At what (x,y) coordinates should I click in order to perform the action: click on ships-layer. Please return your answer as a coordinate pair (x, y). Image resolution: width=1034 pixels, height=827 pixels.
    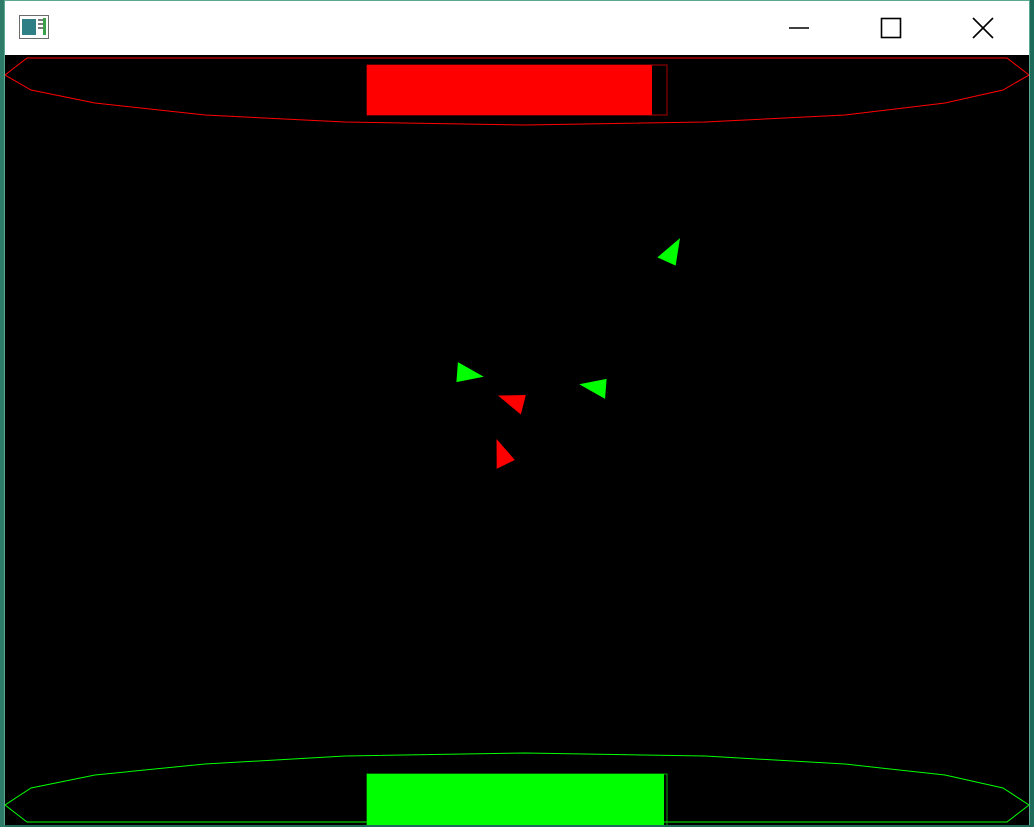
    Looking at the image, I should click on (568, 353).